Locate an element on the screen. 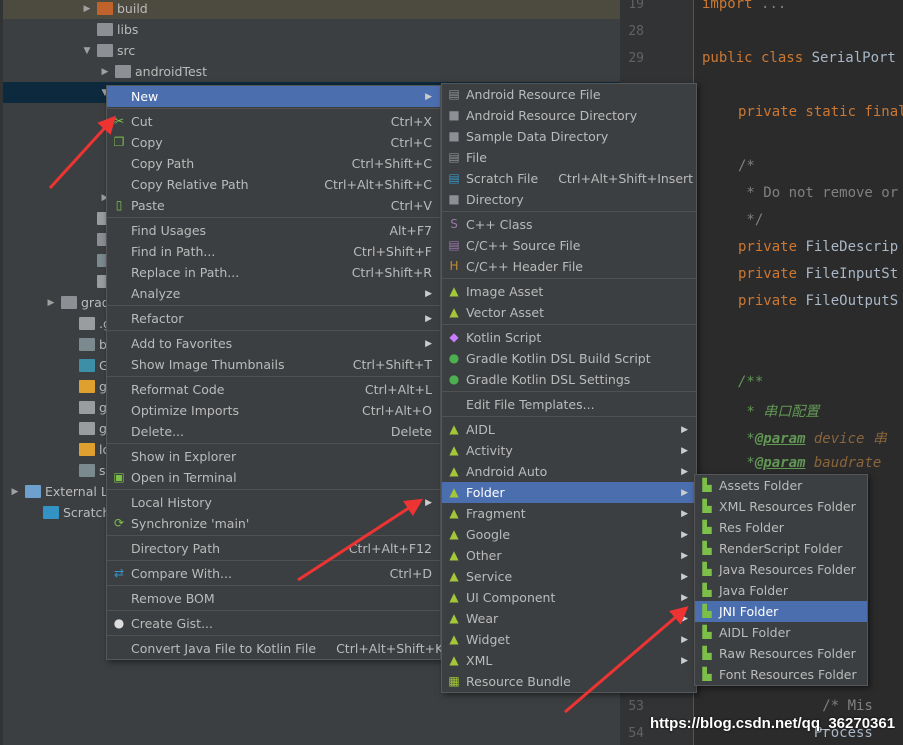 This screenshot has height=745, width=903. watermark: https://blog.csdn.net/qq_36270361 is located at coordinates (773, 723).